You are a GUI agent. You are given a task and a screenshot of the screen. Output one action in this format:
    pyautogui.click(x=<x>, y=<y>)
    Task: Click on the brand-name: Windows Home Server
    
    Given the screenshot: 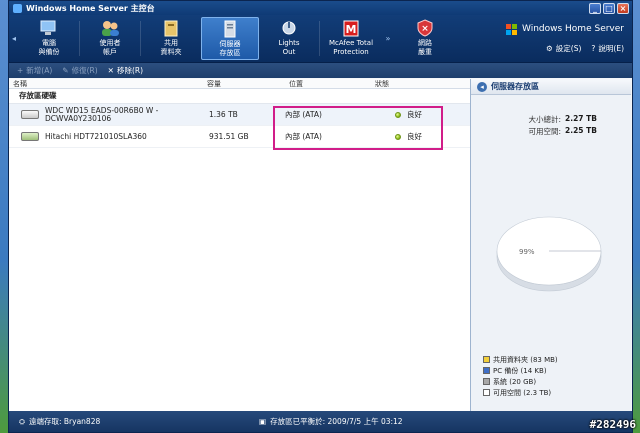 What is the action you would take?
    pyautogui.click(x=573, y=29)
    